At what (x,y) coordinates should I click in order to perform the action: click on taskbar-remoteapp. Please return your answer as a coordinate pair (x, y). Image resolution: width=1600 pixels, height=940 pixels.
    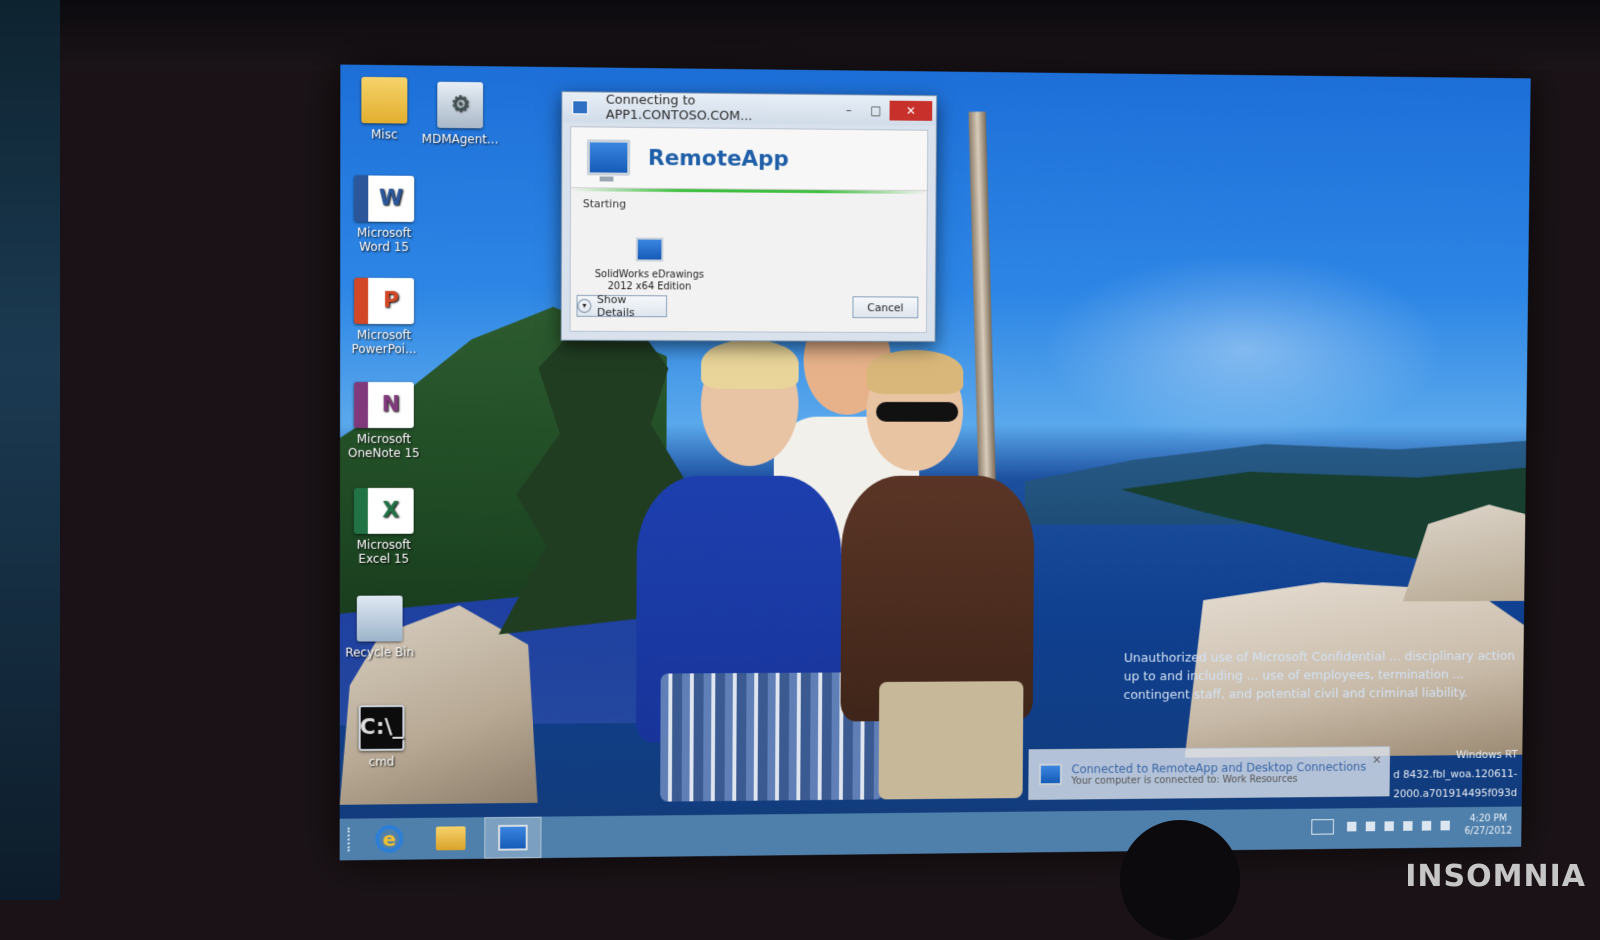
    Looking at the image, I should click on (513, 837).